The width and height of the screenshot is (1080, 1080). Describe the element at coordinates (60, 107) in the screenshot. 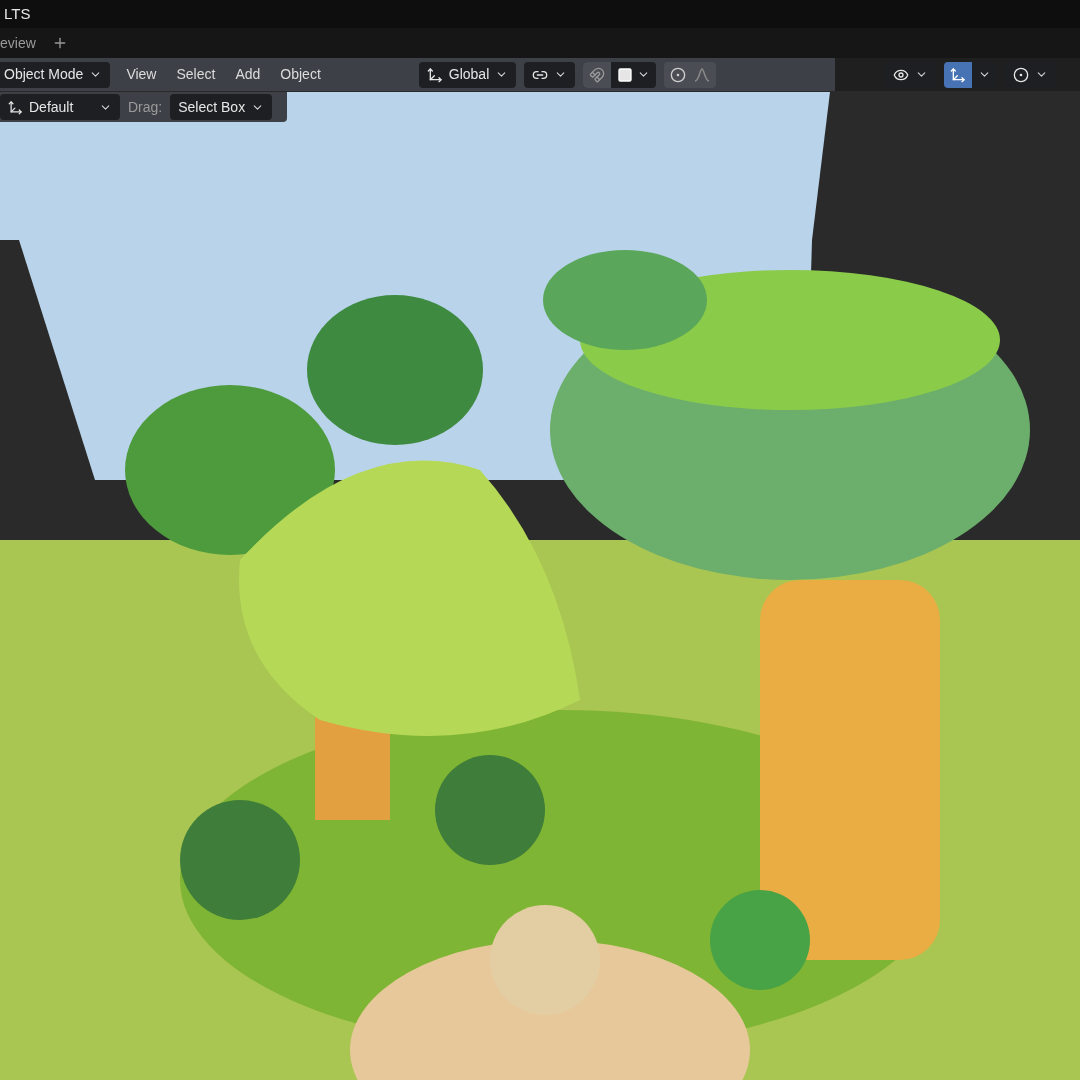

I see `orientation-dropdown: Default` at that location.